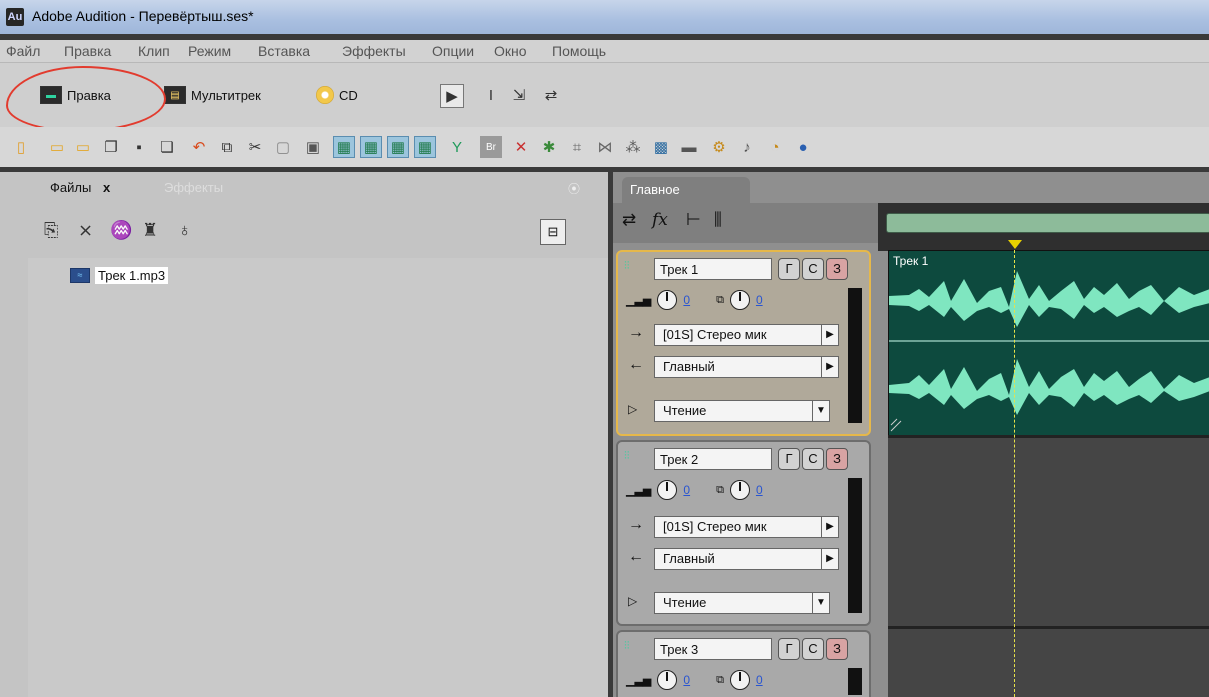 The height and width of the screenshot is (697, 1209). I want to click on save-icon: ▪, so click(139, 147).